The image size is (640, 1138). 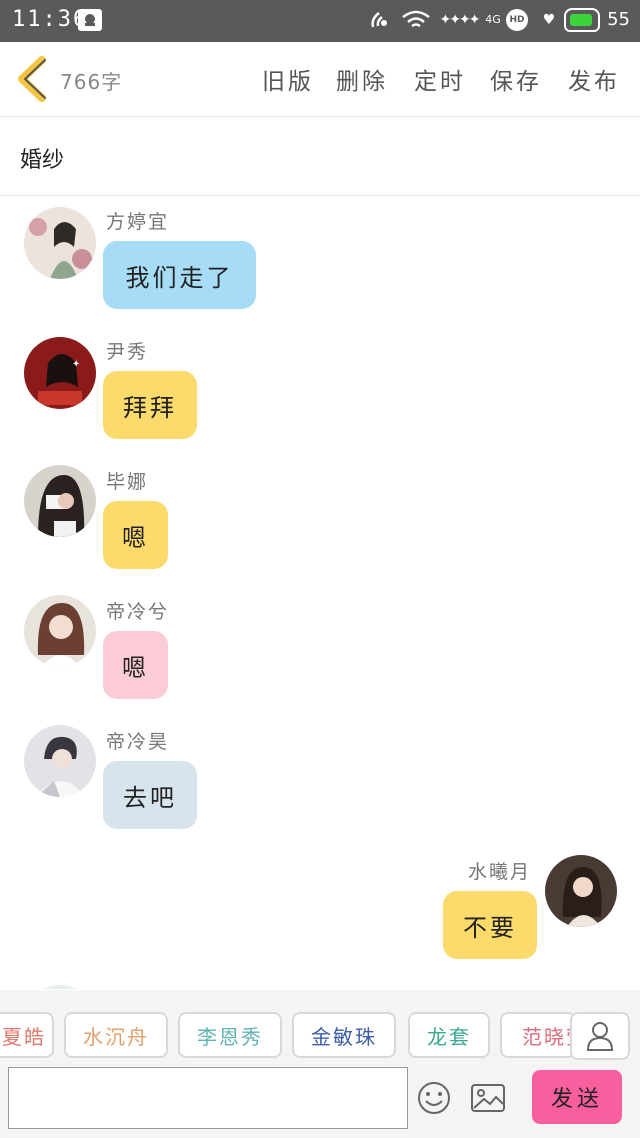 What do you see at coordinates (594, 79) in the screenshot?
I see `publish-button: 发布` at bounding box center [594, 79].